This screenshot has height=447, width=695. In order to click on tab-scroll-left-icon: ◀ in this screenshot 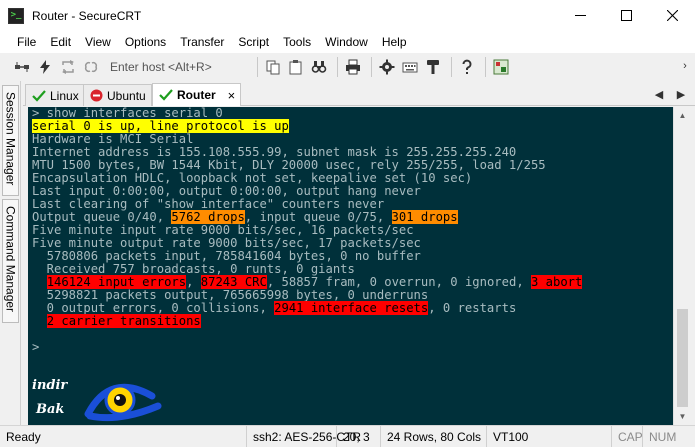, I will do `click(659, 94)`.